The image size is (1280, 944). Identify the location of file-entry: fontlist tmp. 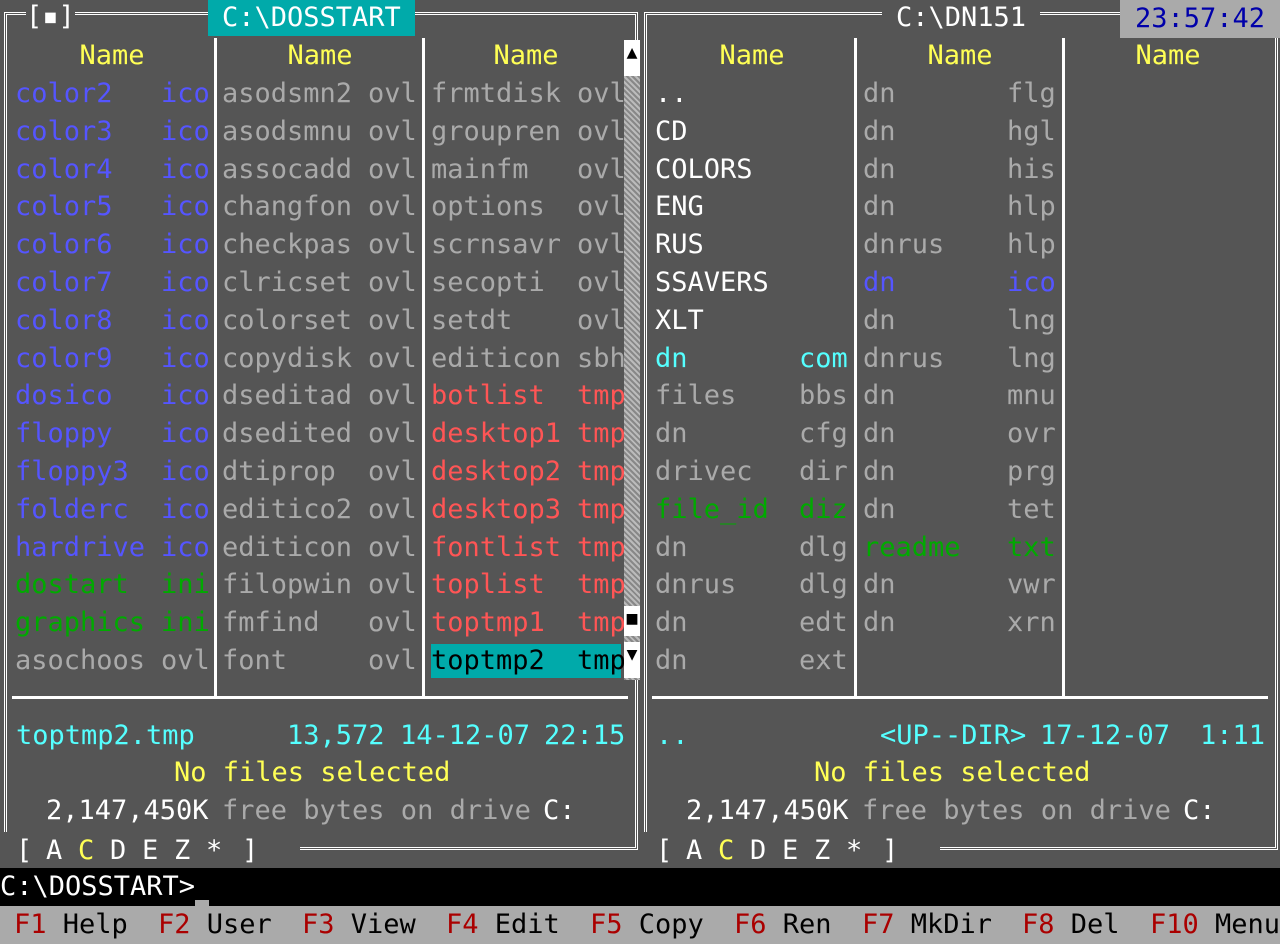
(529, 548).